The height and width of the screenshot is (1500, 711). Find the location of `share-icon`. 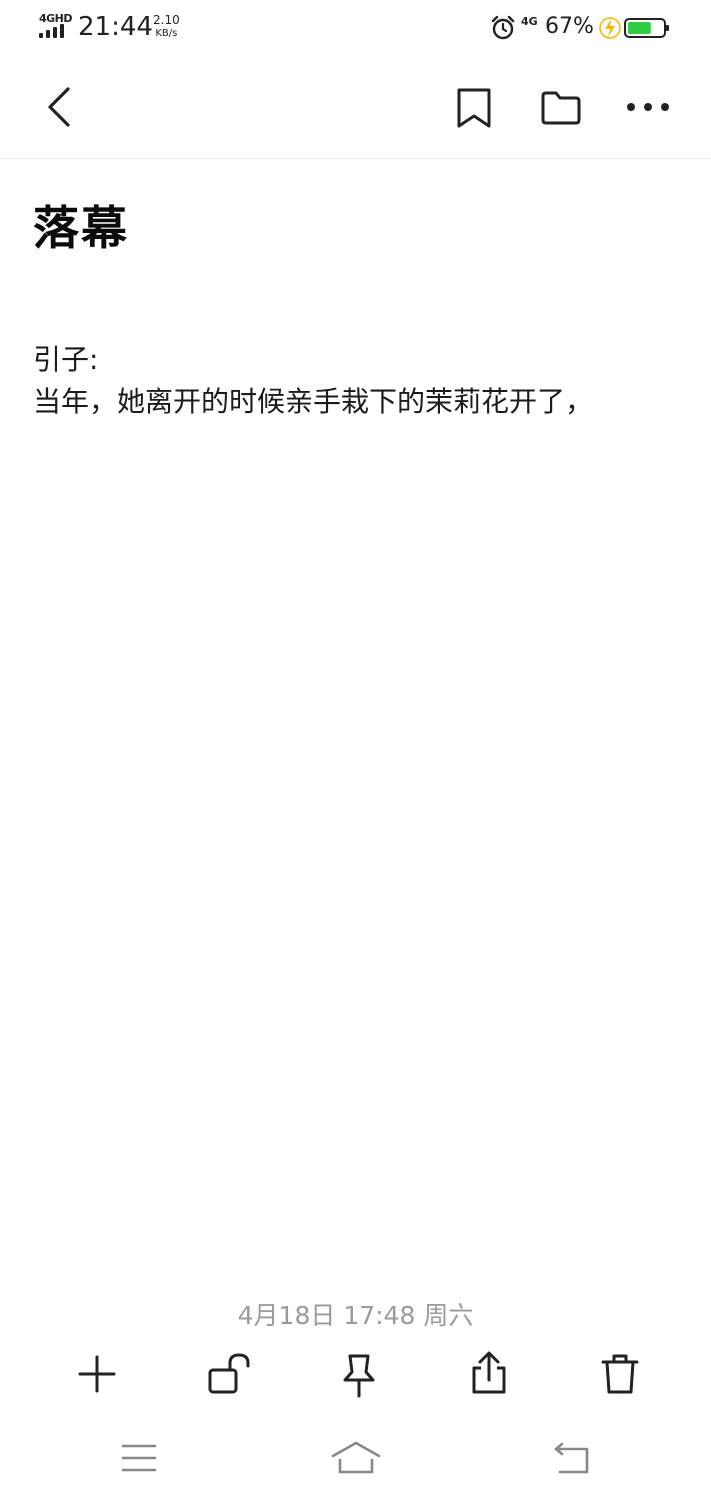

share-icon is located at coordinates (489, 1373).